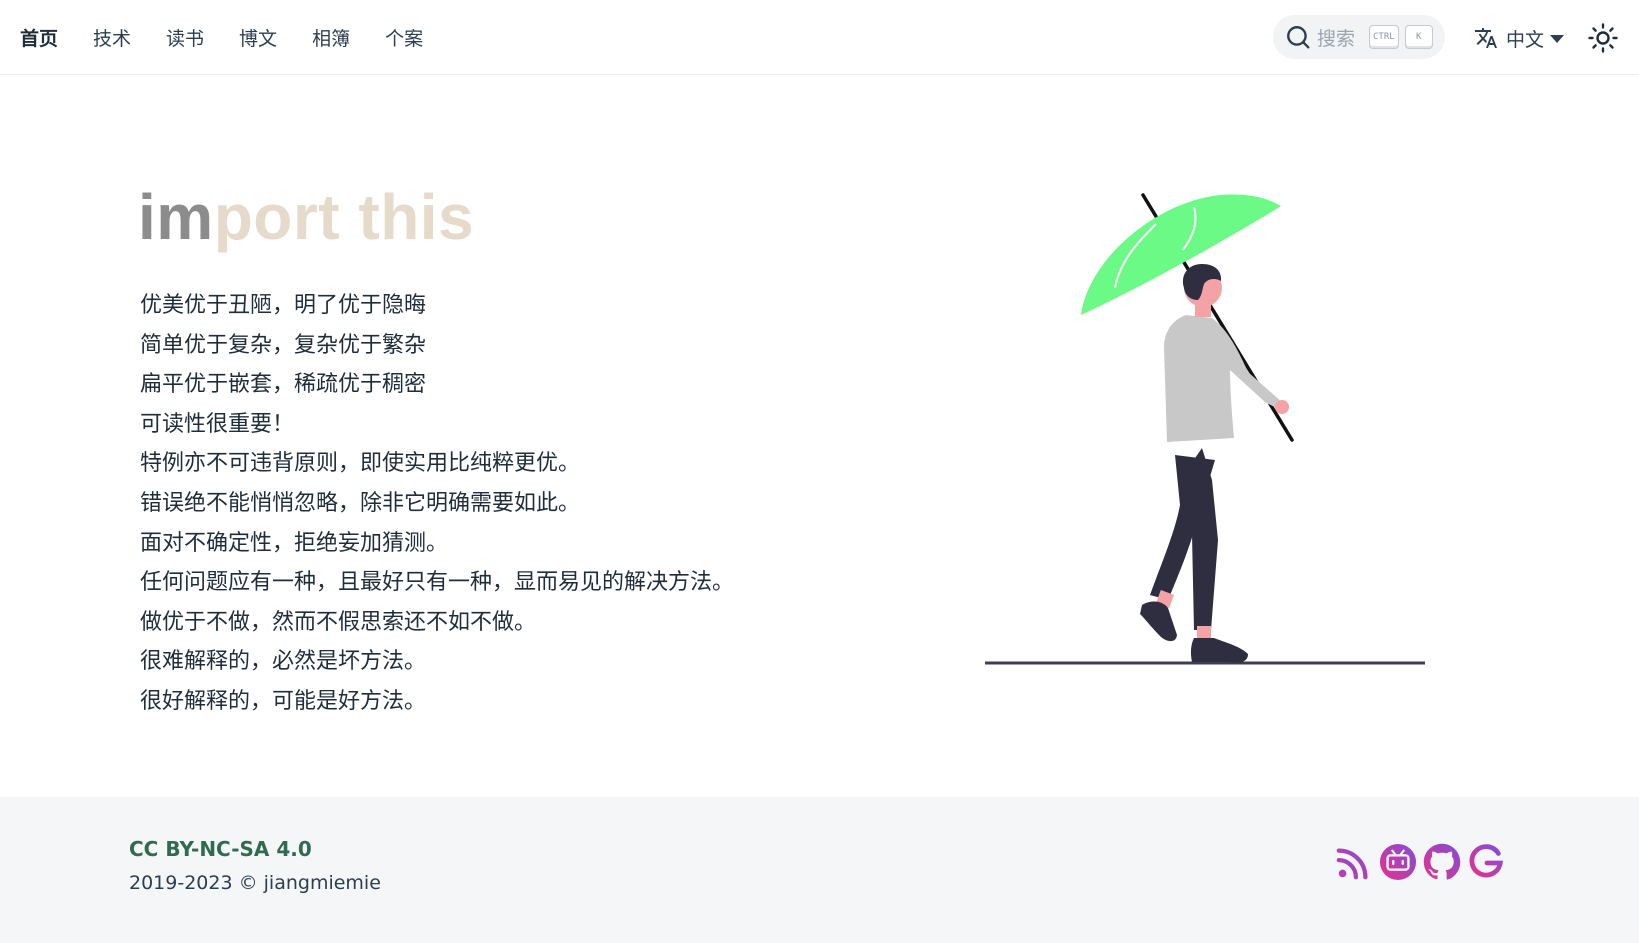 The height and width of the screenshot is (943, 1639). Describe the element at coordinates (344, 217) in the screenshot. I see `hero-title-rest: port this` at that location.